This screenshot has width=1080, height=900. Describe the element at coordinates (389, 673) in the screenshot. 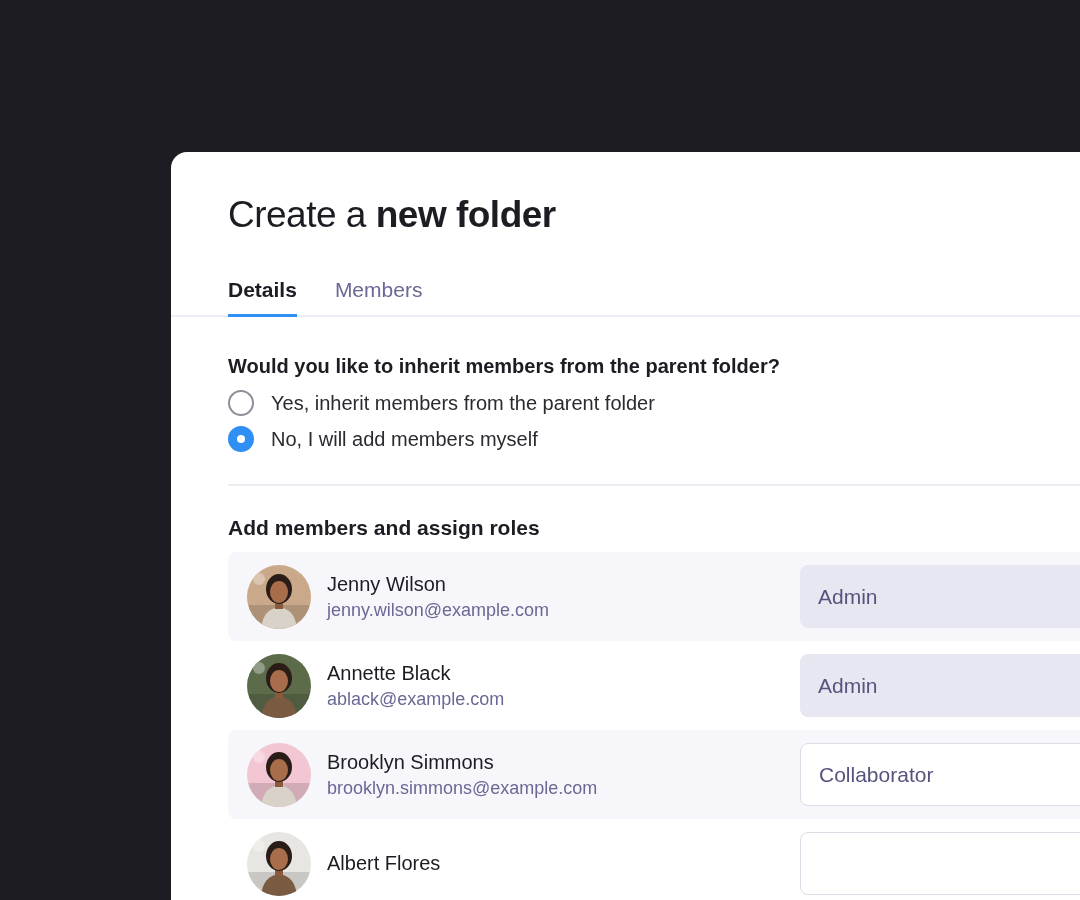

I see `member-name: Annette Black` at that location.